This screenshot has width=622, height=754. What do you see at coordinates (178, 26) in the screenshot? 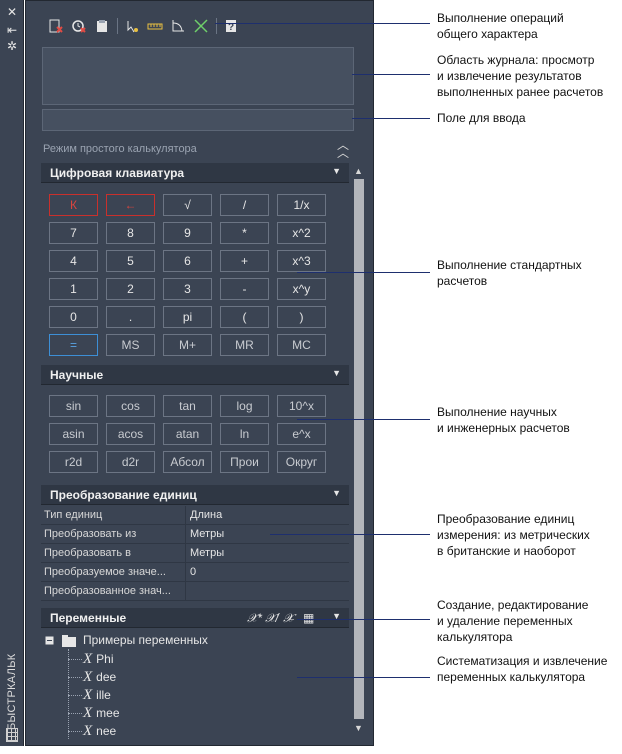
I see `angle-icon` at bounding box center [178, 26].